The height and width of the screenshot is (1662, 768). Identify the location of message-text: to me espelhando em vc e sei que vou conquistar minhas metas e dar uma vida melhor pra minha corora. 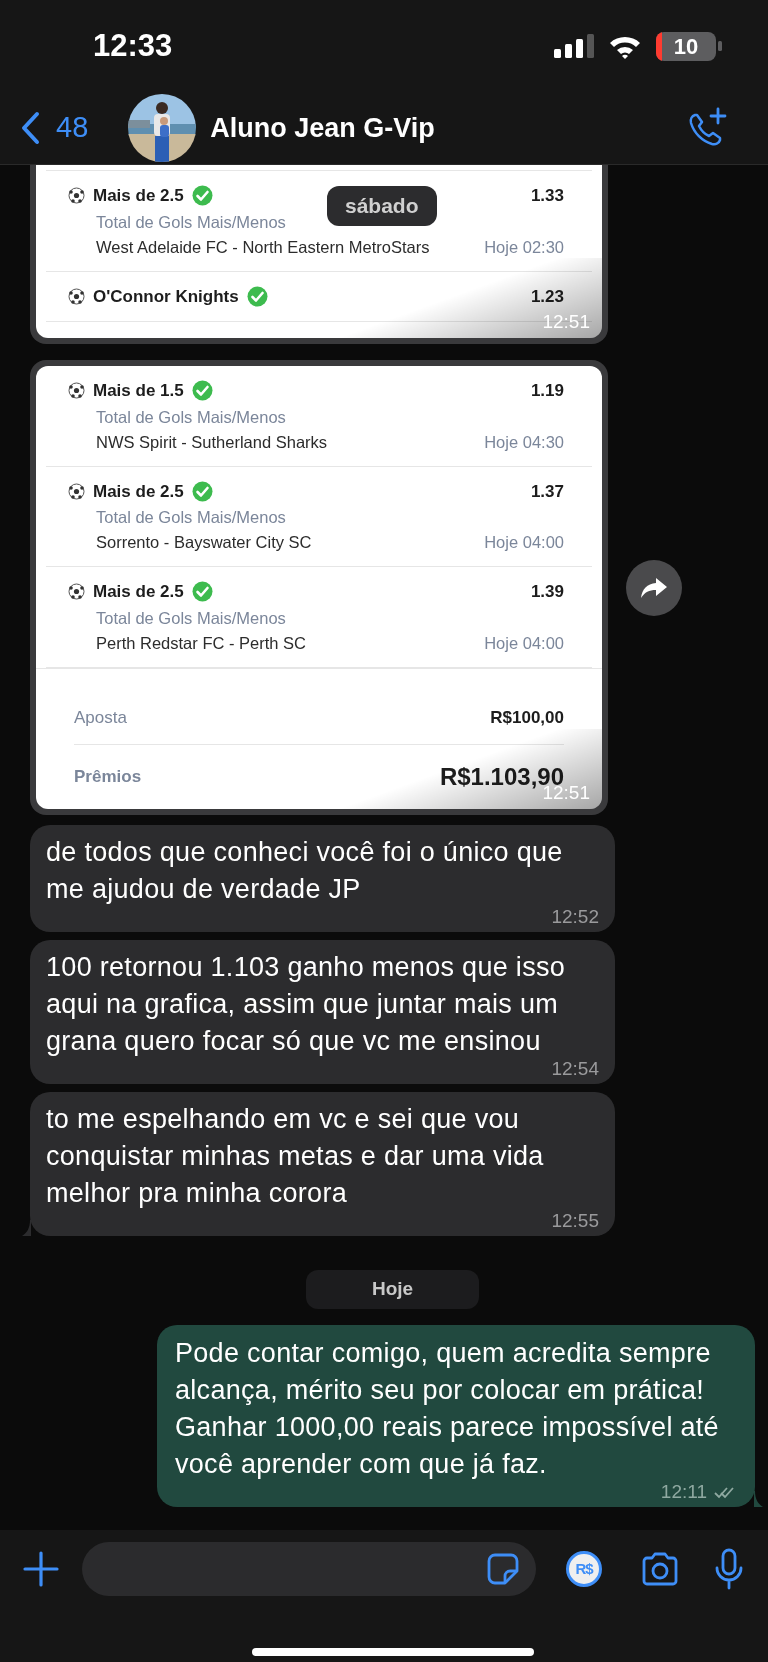
(295, 1156).